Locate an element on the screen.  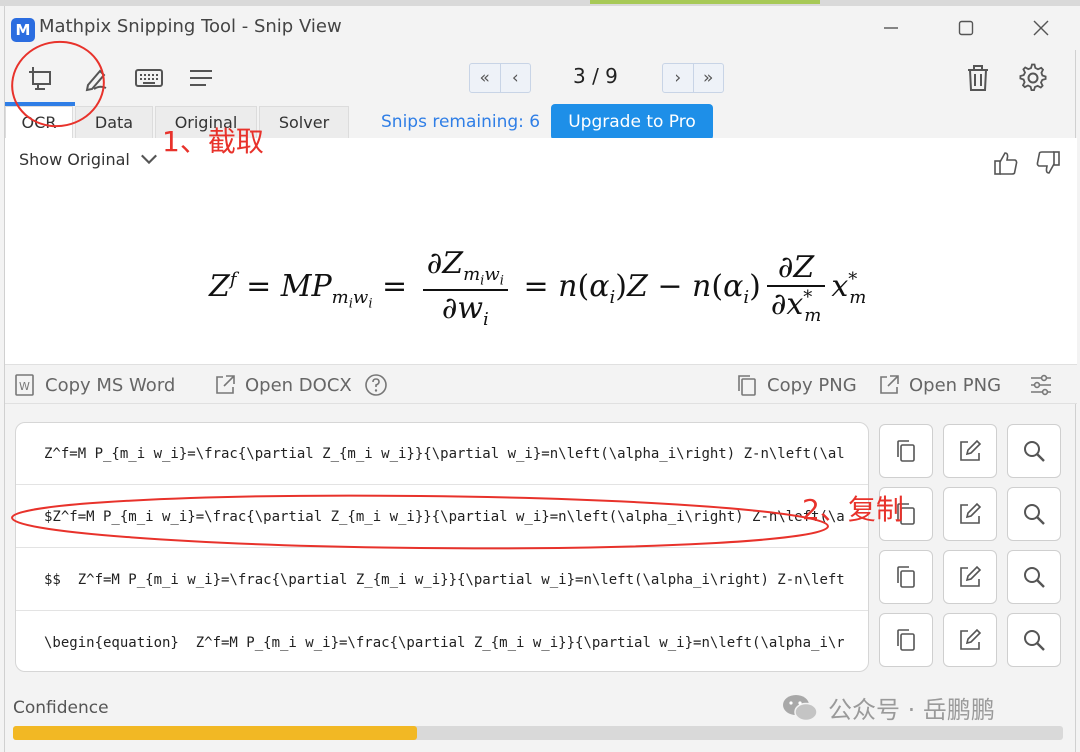
wechat-icon is located at coordinates (800, 707).